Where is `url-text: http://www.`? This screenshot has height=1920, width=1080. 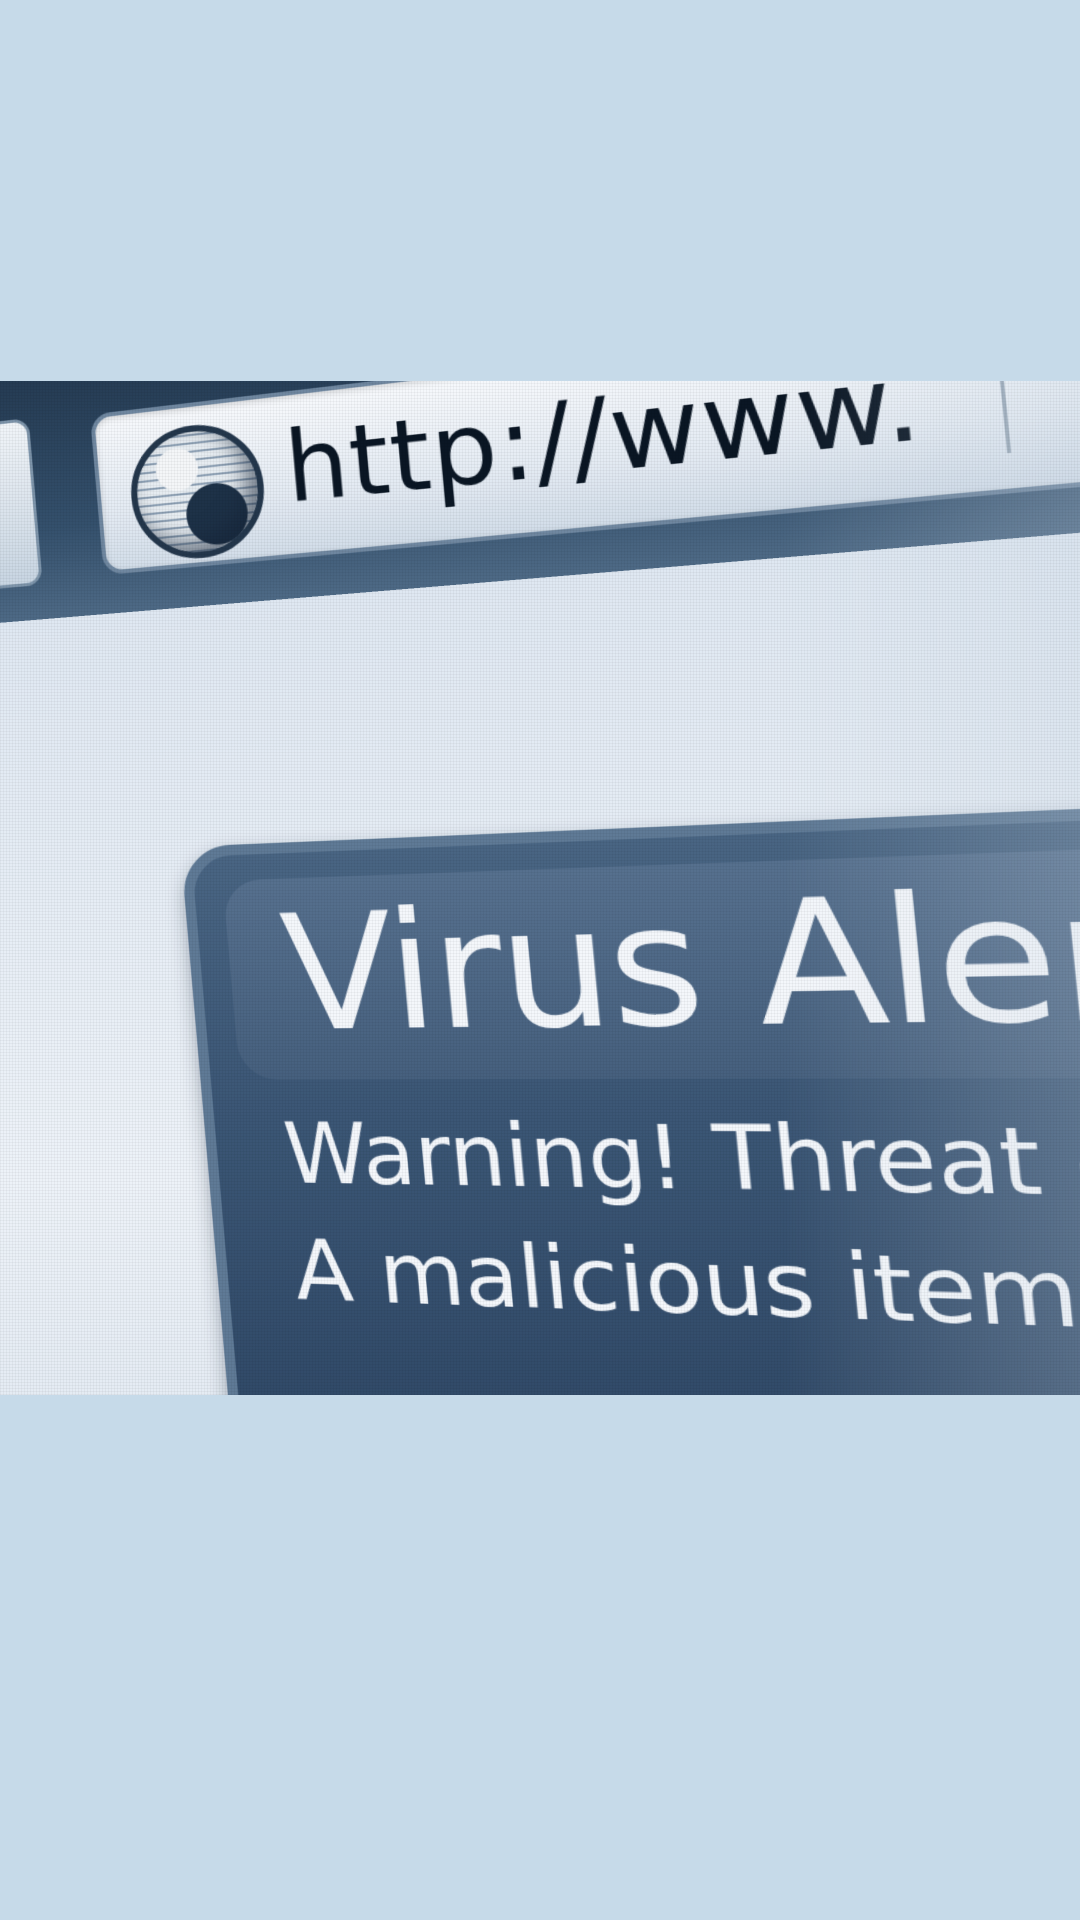 url-text: http://www. is located at coordinates (604, 453).